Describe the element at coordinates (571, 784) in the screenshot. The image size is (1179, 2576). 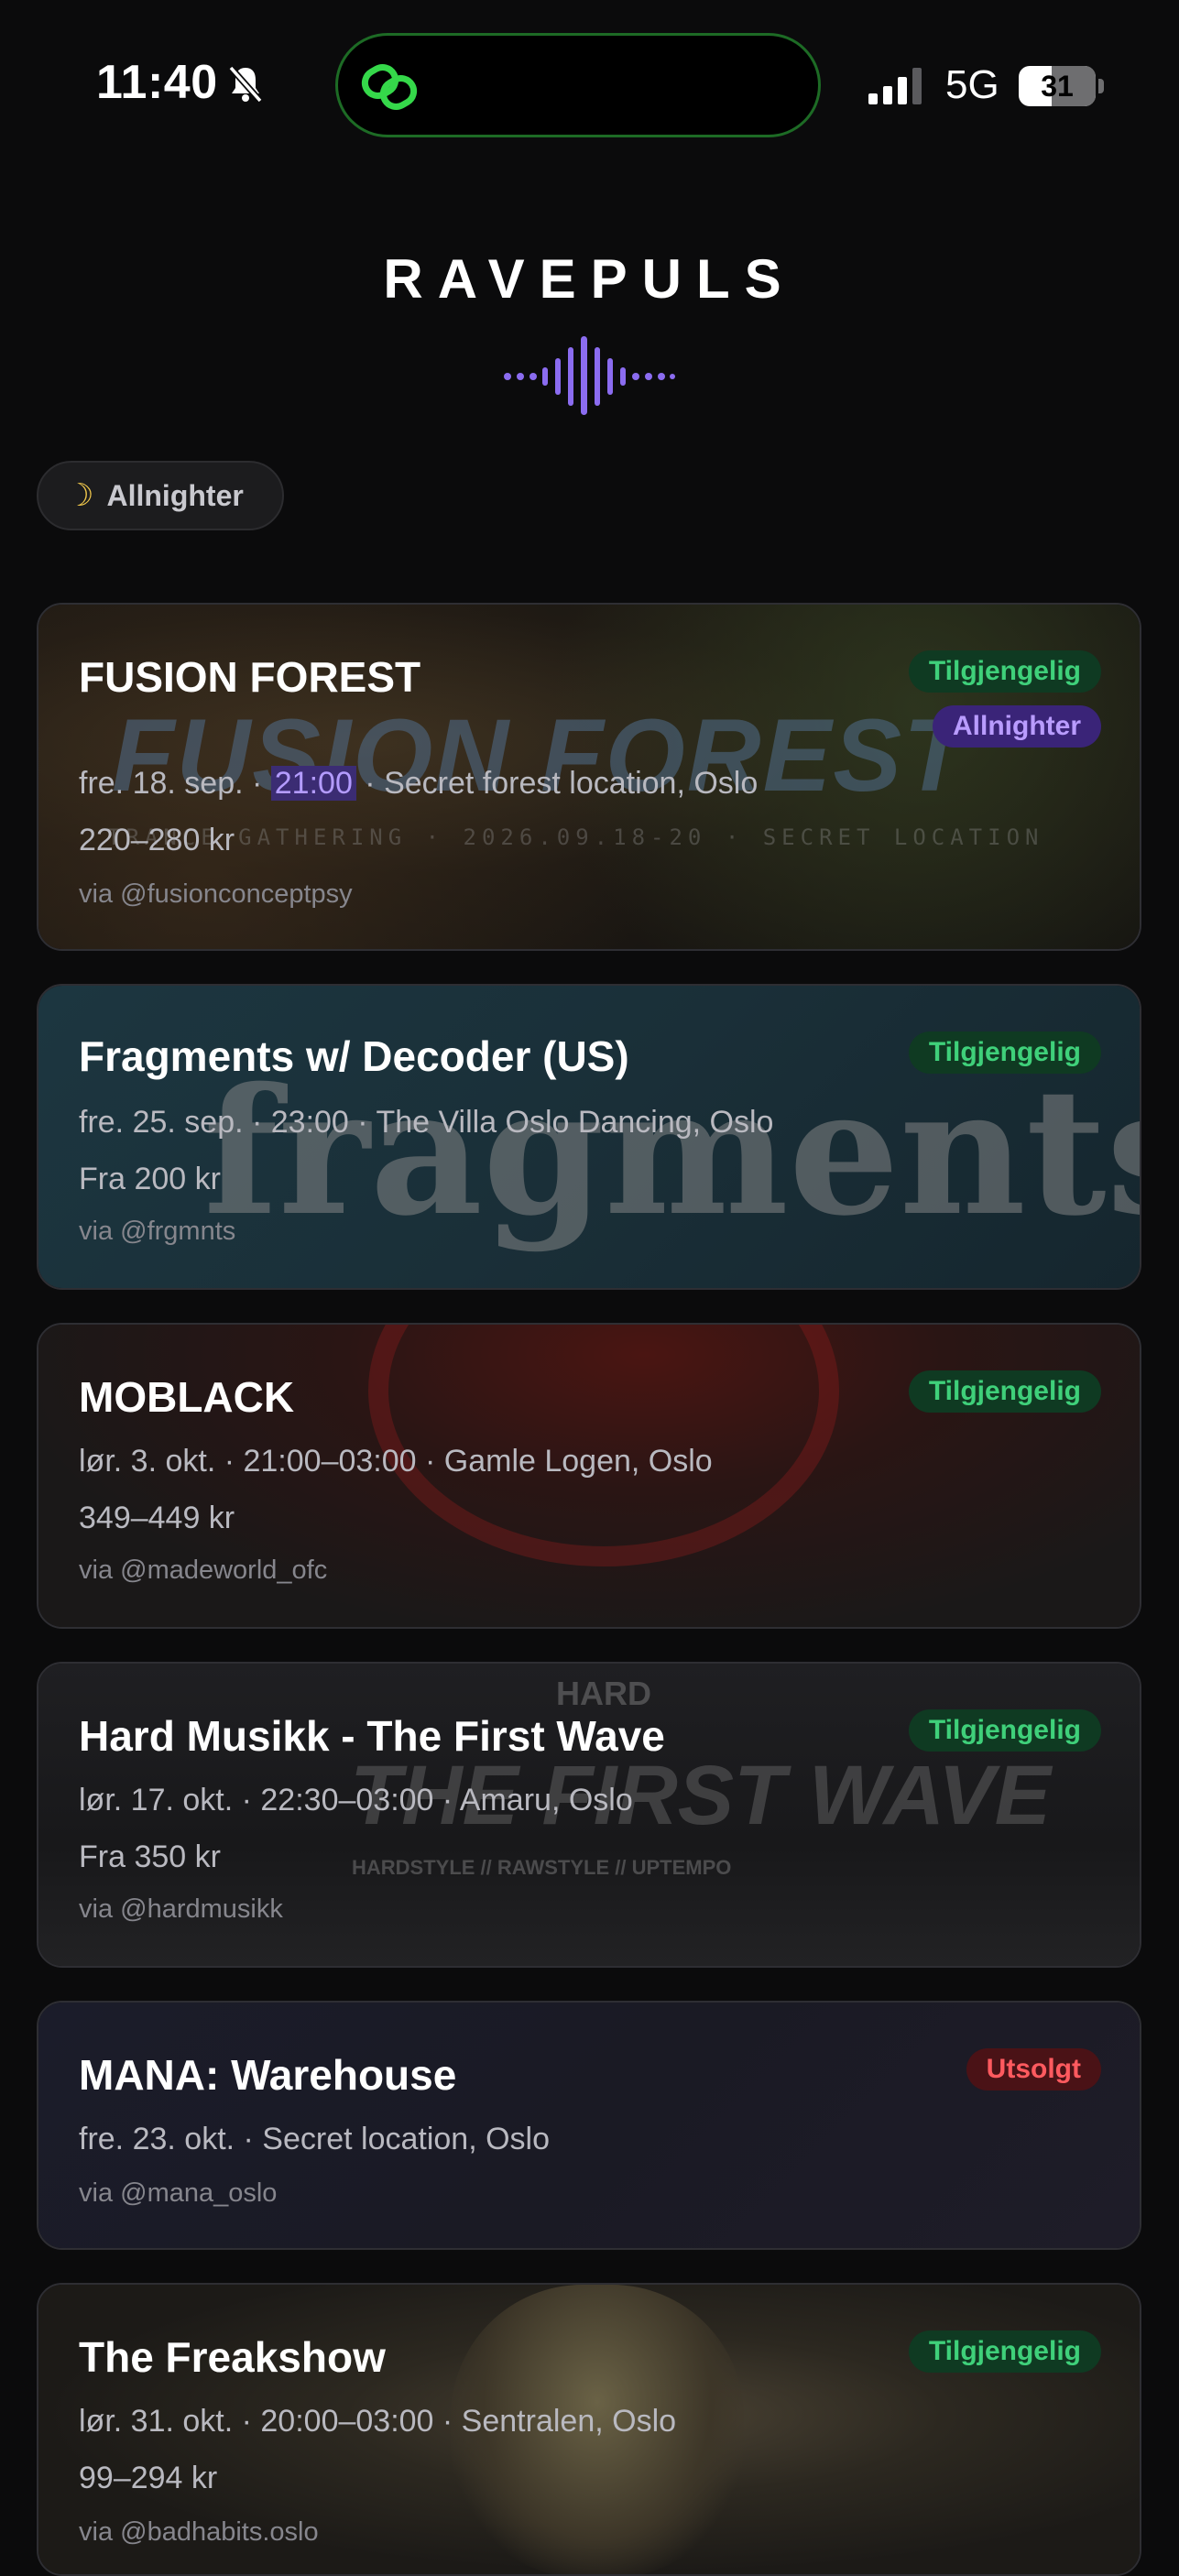
I see `event-location: Secret forest location, Oslo` at that location.